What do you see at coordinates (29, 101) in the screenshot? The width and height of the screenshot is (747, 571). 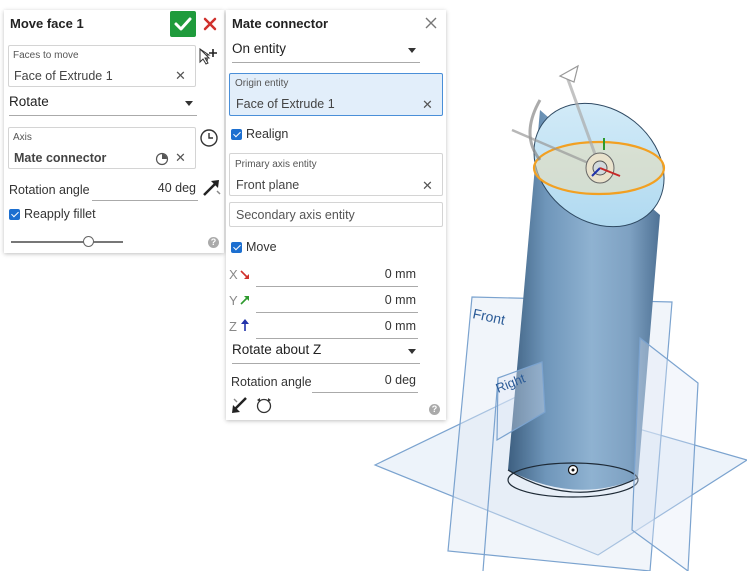 I see `move-type-value: Rotate` at bounding box center [29, 101].